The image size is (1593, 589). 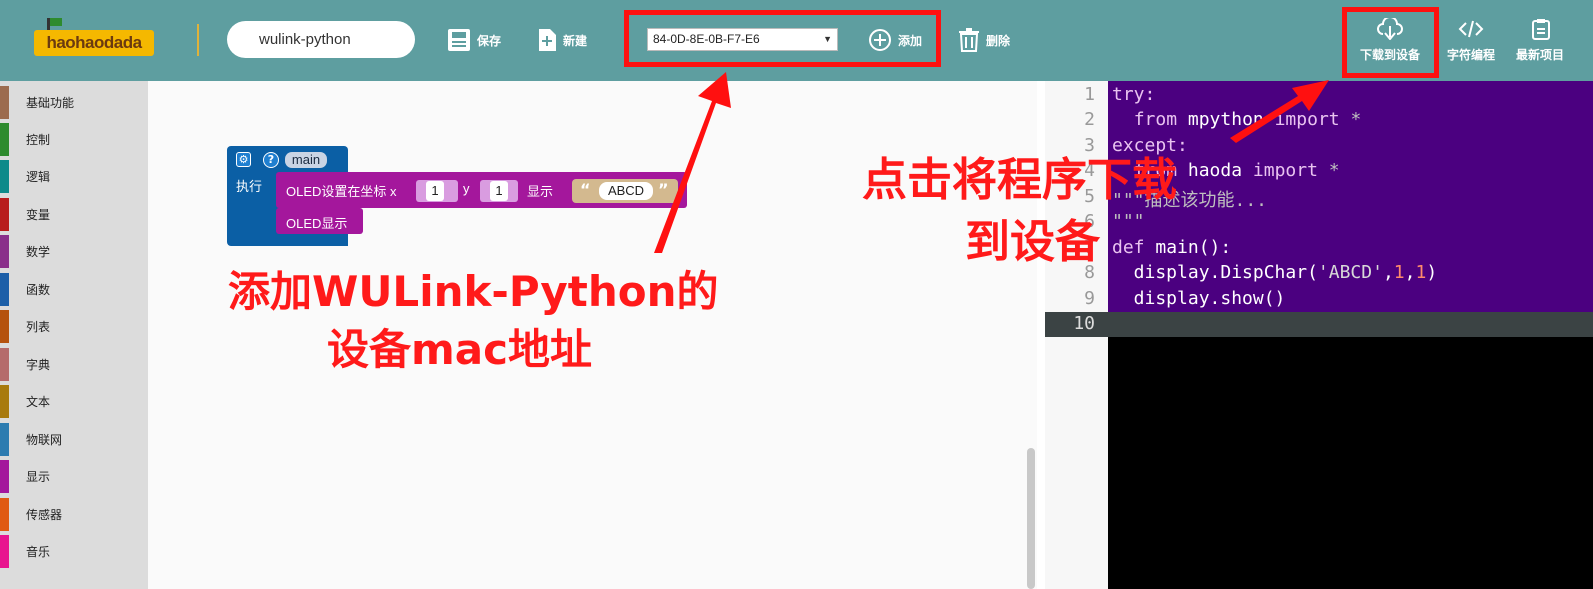 I want to click on mac-annotation-line2: 设备mac地址, so click(x=460, y=349).